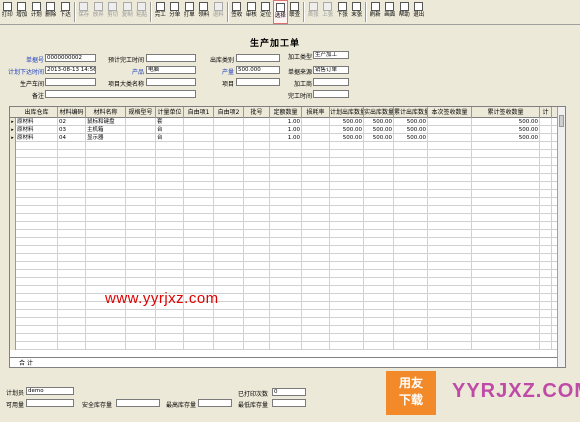 Image resolution: width=580 pixels, height=422 pixels. I want to click on processor-field, so click(331, 82).